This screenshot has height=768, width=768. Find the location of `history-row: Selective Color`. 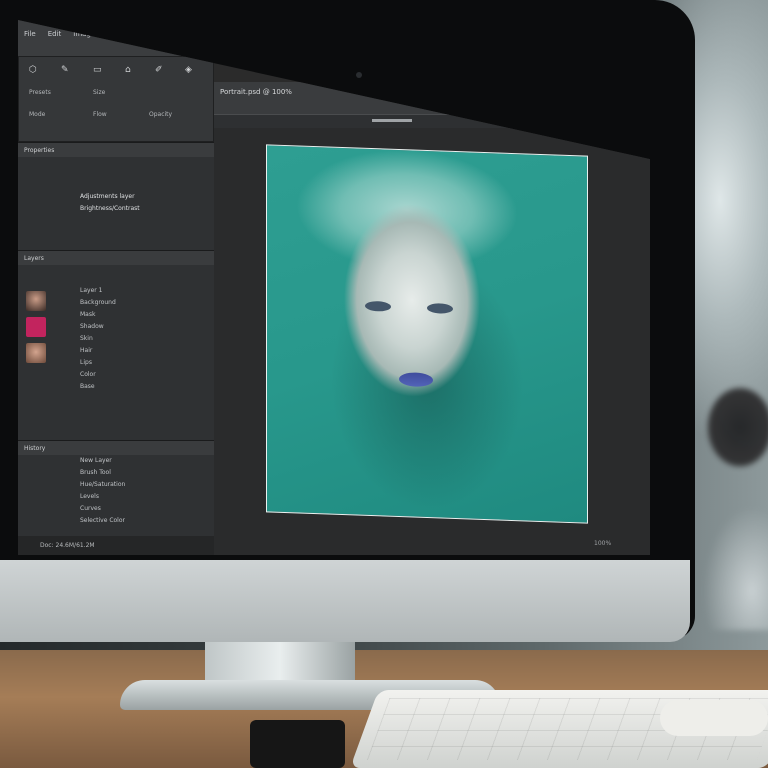

history-row: Selective Color is located at coordinates (116, 521).